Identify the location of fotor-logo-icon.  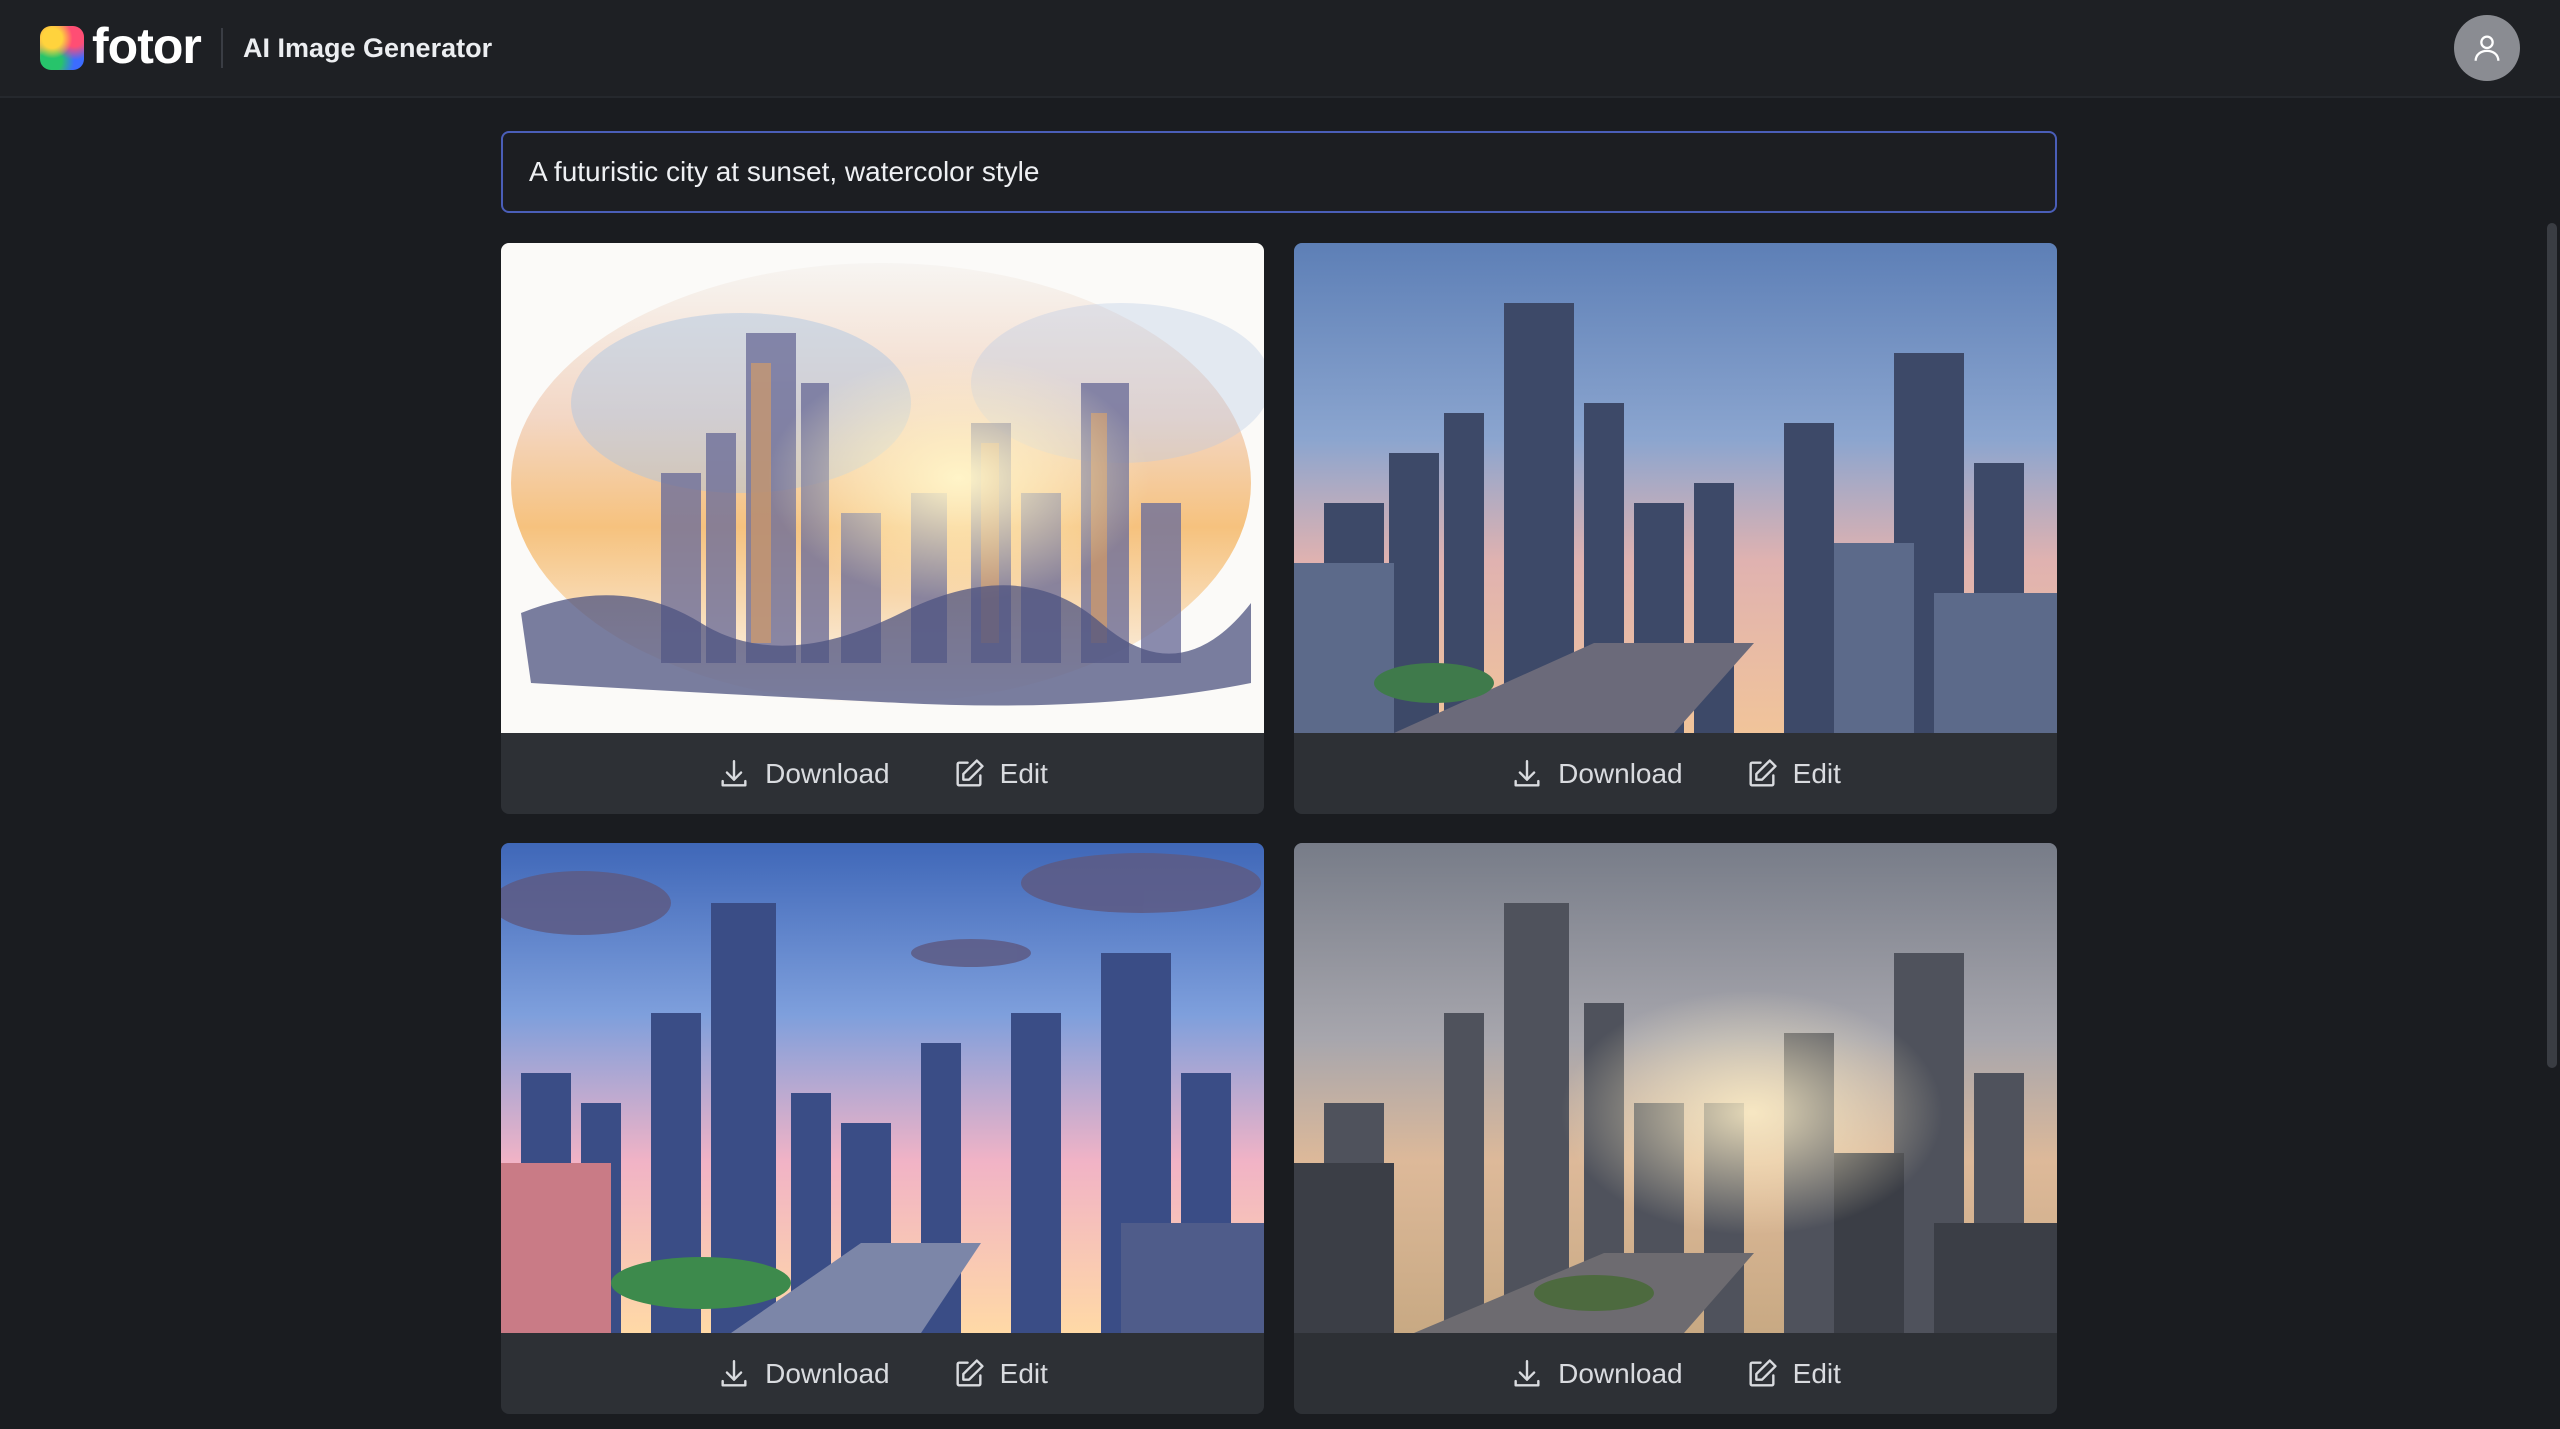
(62, 48).